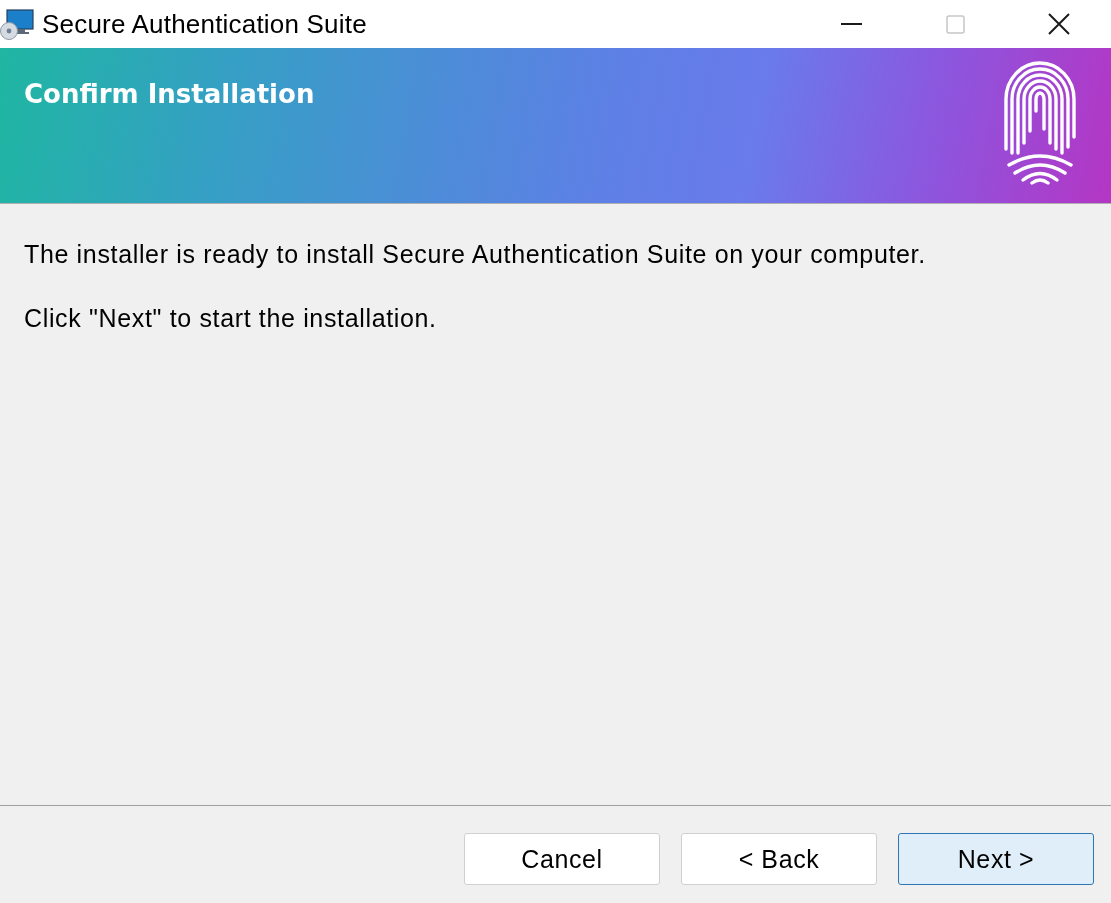  Describe the element at coordinates (562, 859) in the screenshot. I see `dialog-button: Cancel` at that location.